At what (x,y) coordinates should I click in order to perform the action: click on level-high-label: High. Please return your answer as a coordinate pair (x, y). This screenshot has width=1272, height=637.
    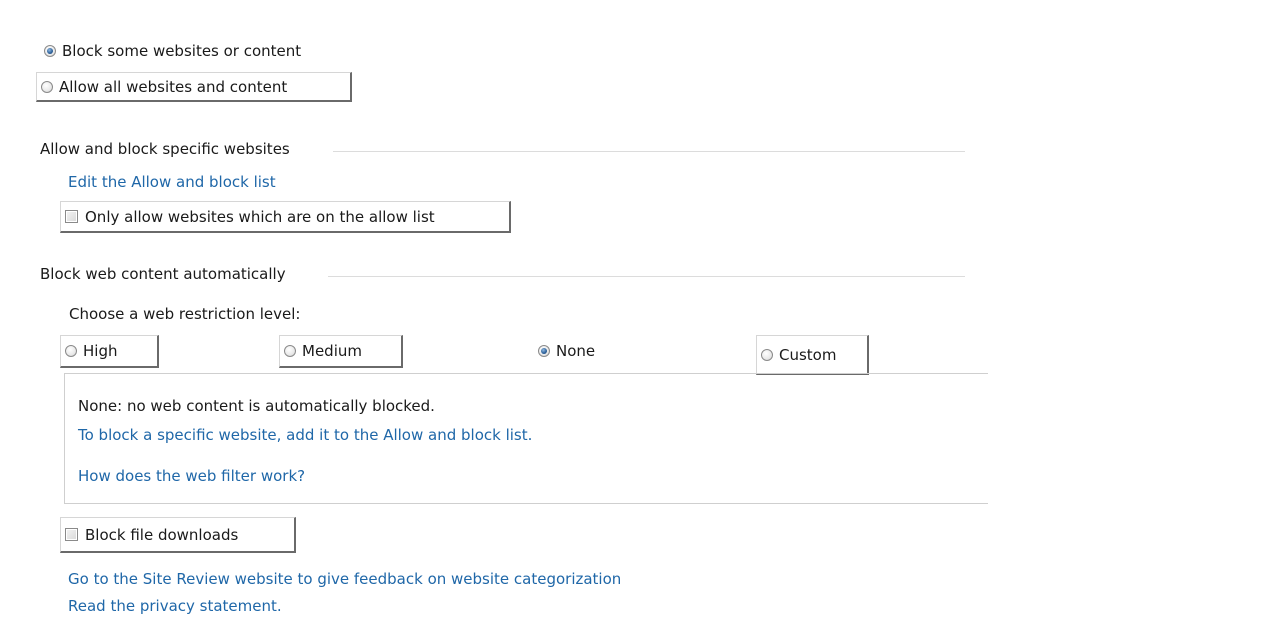
    Looking at the image, I should click on (100, 351).